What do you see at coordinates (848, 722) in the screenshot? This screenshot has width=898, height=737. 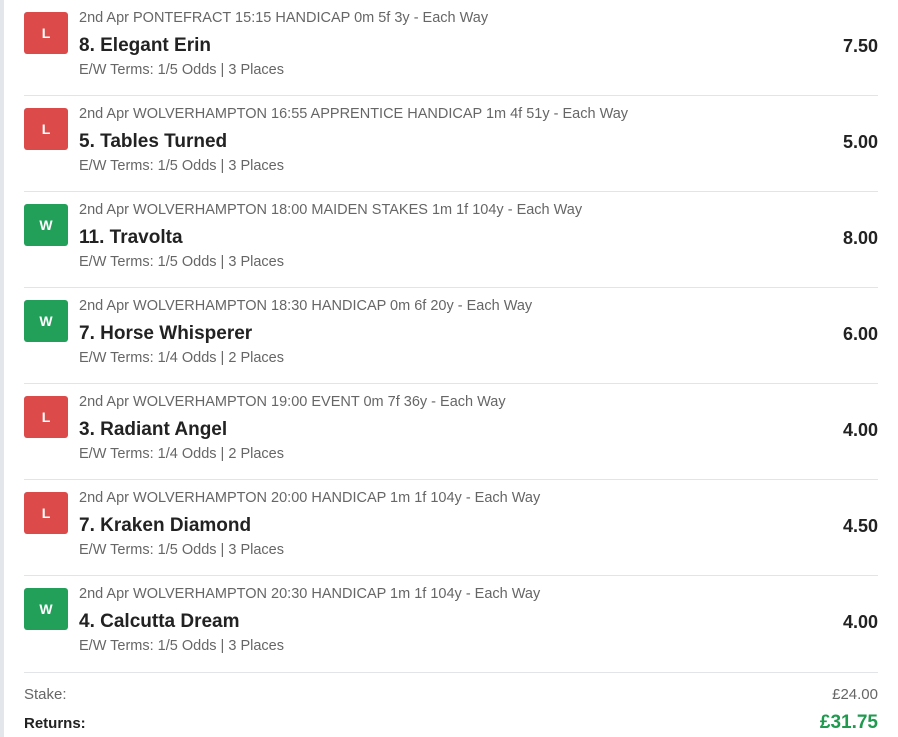 I see `returns-value: £31.75` at bounding box center [848, 722].